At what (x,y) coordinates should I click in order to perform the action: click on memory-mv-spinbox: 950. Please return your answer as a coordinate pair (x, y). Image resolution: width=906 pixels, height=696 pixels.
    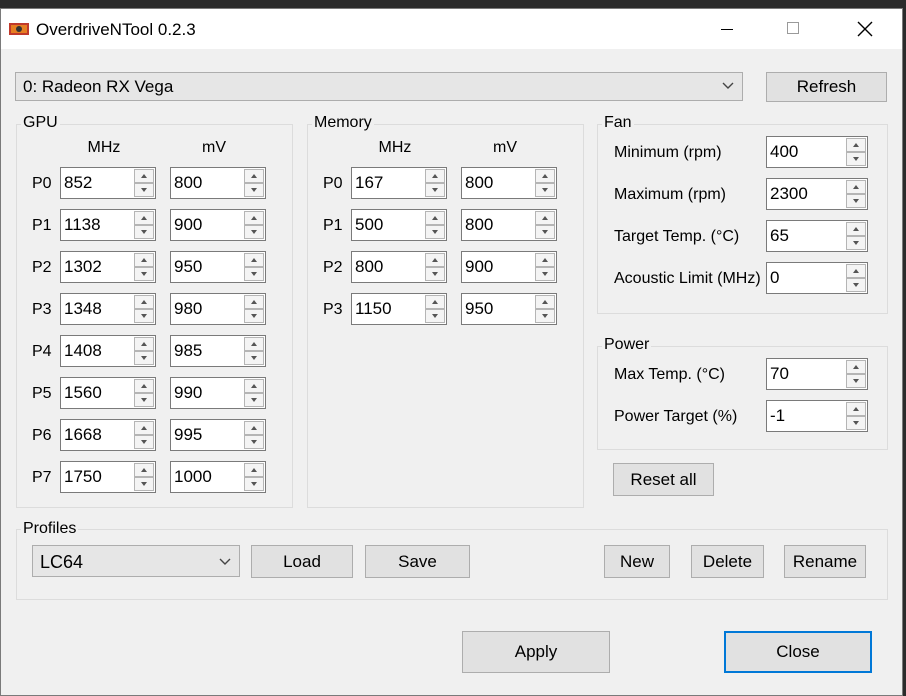
    Looking at the image, I should click on (509, 309).